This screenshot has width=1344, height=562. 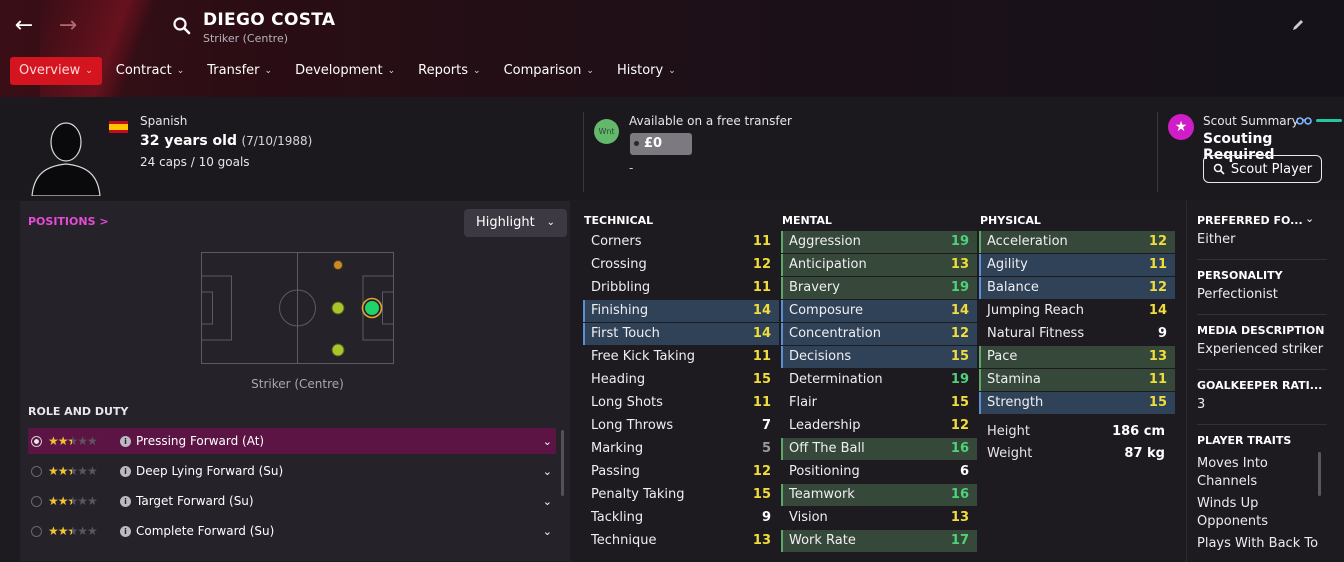 What do you see at coordinates (1077, 265) in the screenshot?
I see `attribute-row: Agility 11` at bounding box center [1077, 265].